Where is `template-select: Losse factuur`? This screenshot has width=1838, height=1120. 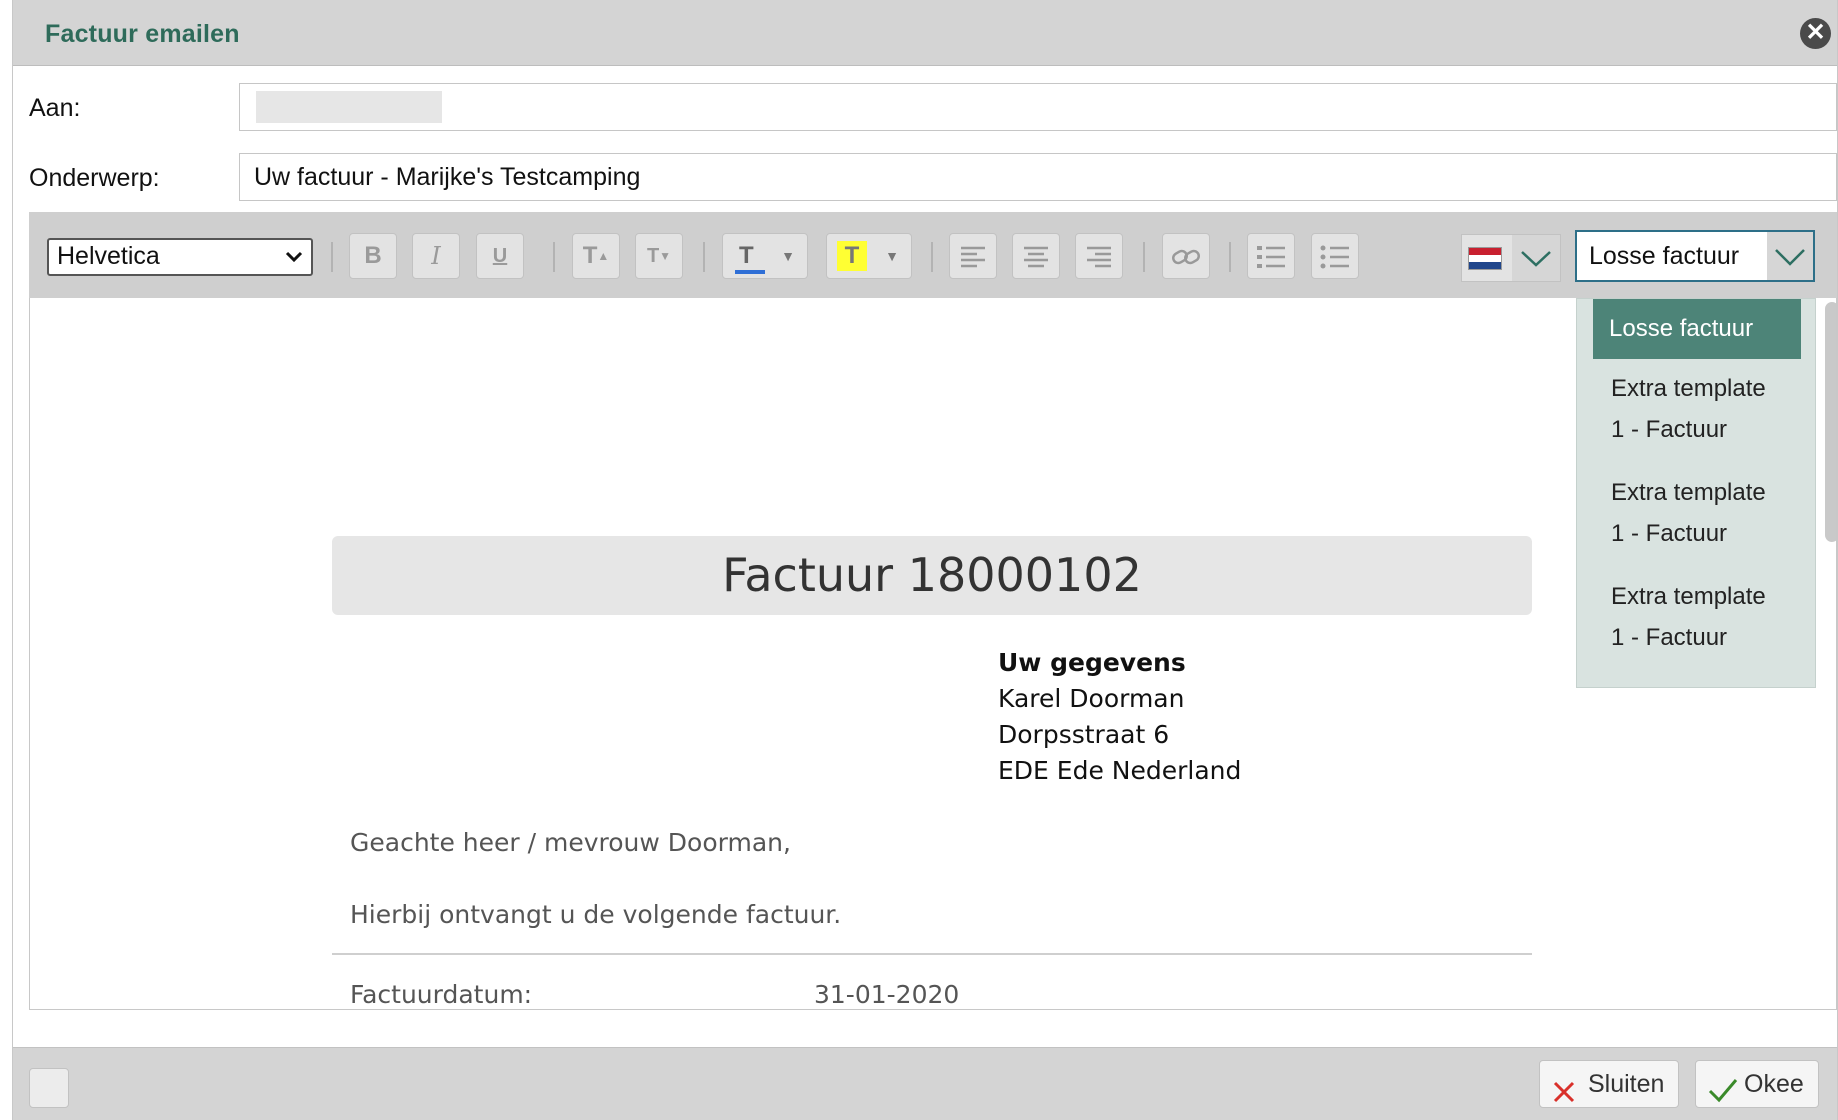 template-select: Losse factuur is located at coordinates (1695, 256).